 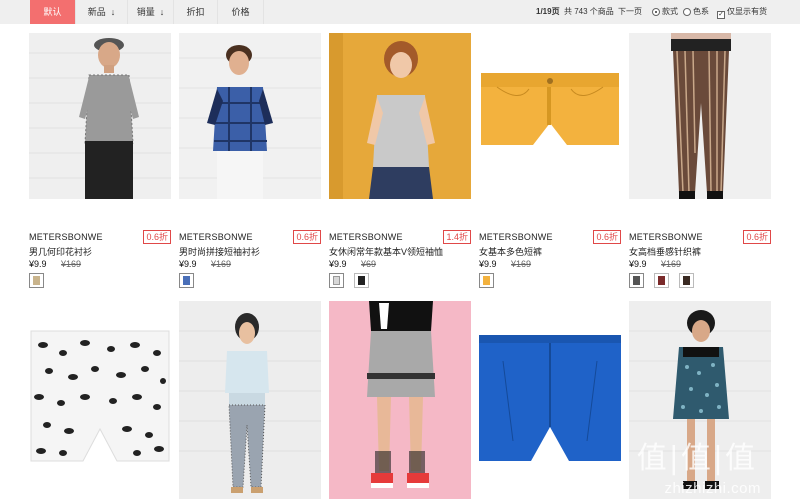 I want to click on view-style-radio: 款式, so click(x=665, y=12).